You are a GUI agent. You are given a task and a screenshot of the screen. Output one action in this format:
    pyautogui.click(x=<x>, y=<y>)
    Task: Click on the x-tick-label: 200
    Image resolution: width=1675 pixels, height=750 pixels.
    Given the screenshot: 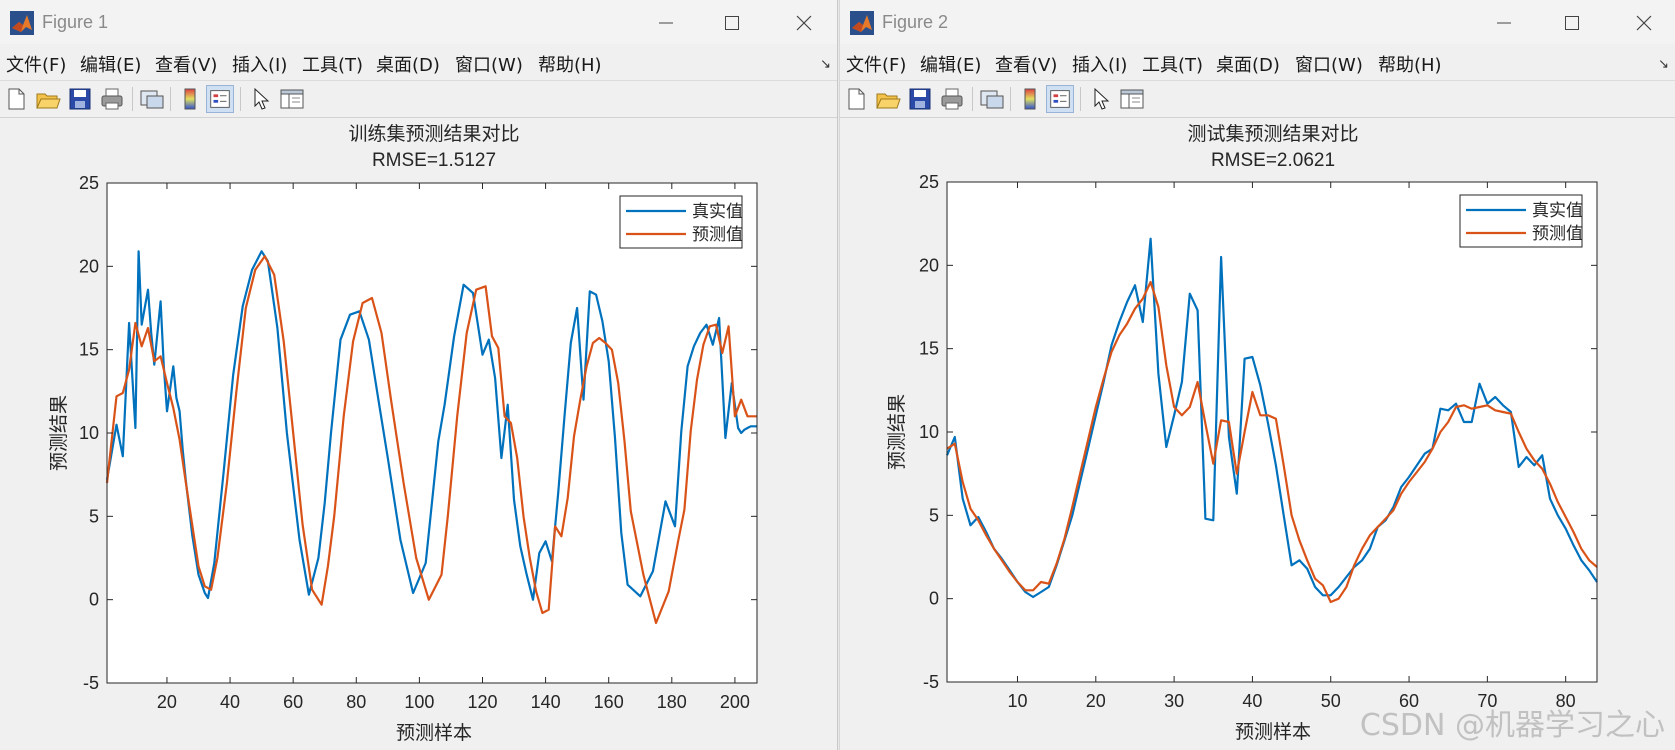 What is the action you would take?
    pyautogui.click(x=735, y=702)
    